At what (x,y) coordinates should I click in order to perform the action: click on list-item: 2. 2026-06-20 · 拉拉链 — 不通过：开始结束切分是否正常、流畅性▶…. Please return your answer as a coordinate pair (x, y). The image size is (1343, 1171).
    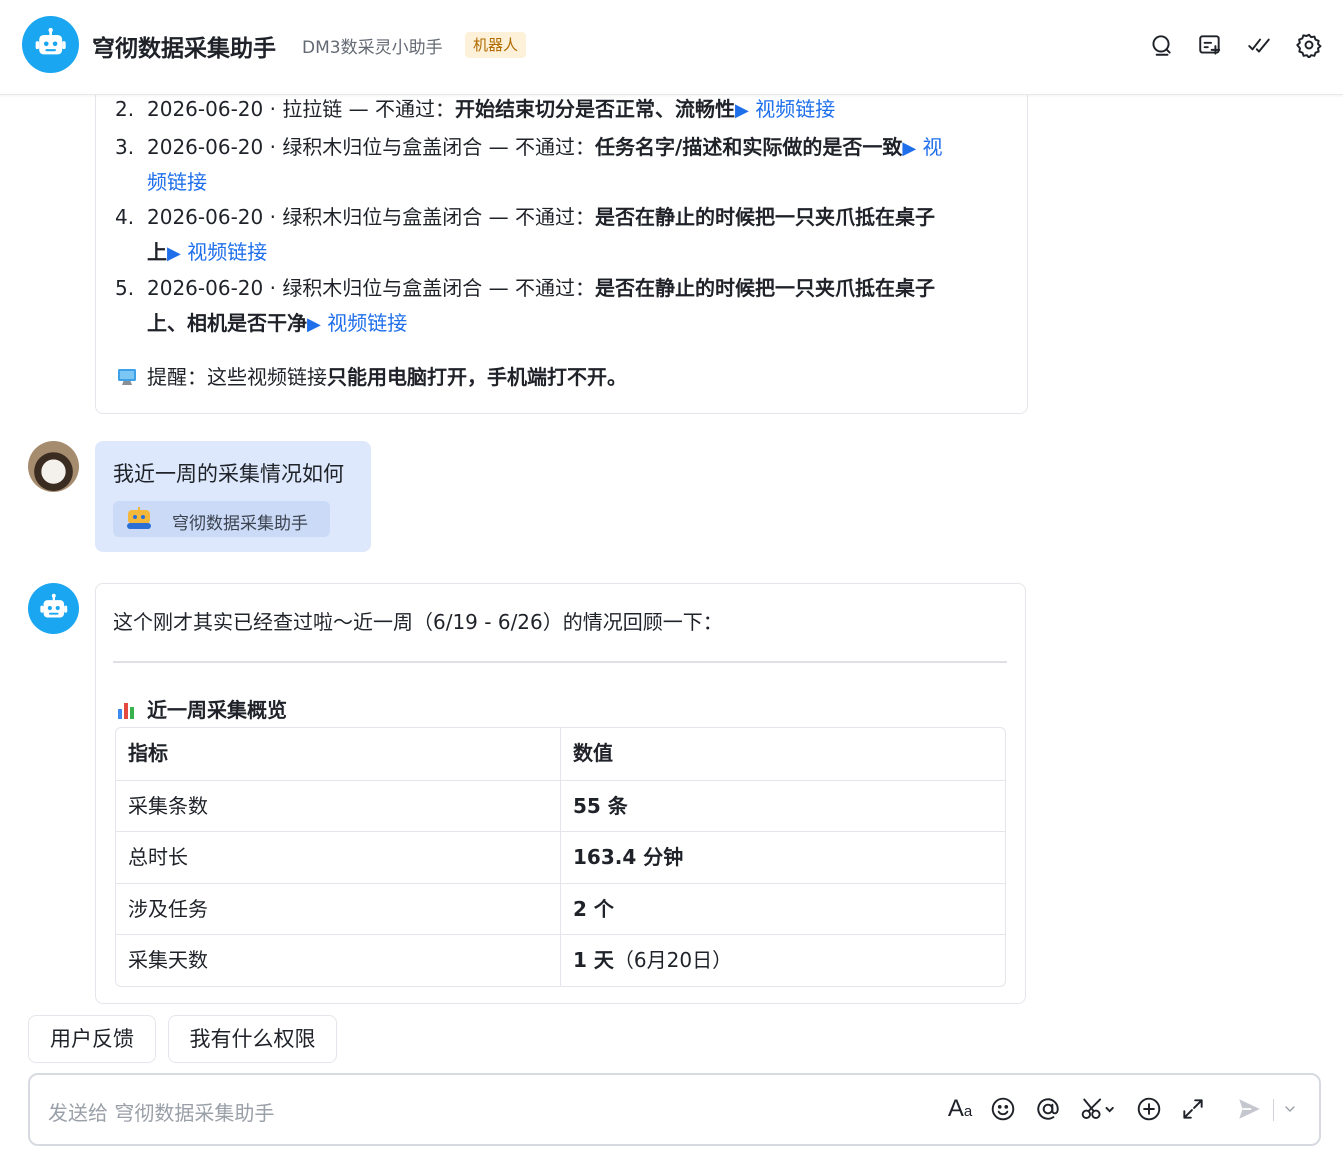
    Looking at the image, I should click on (475, 109).